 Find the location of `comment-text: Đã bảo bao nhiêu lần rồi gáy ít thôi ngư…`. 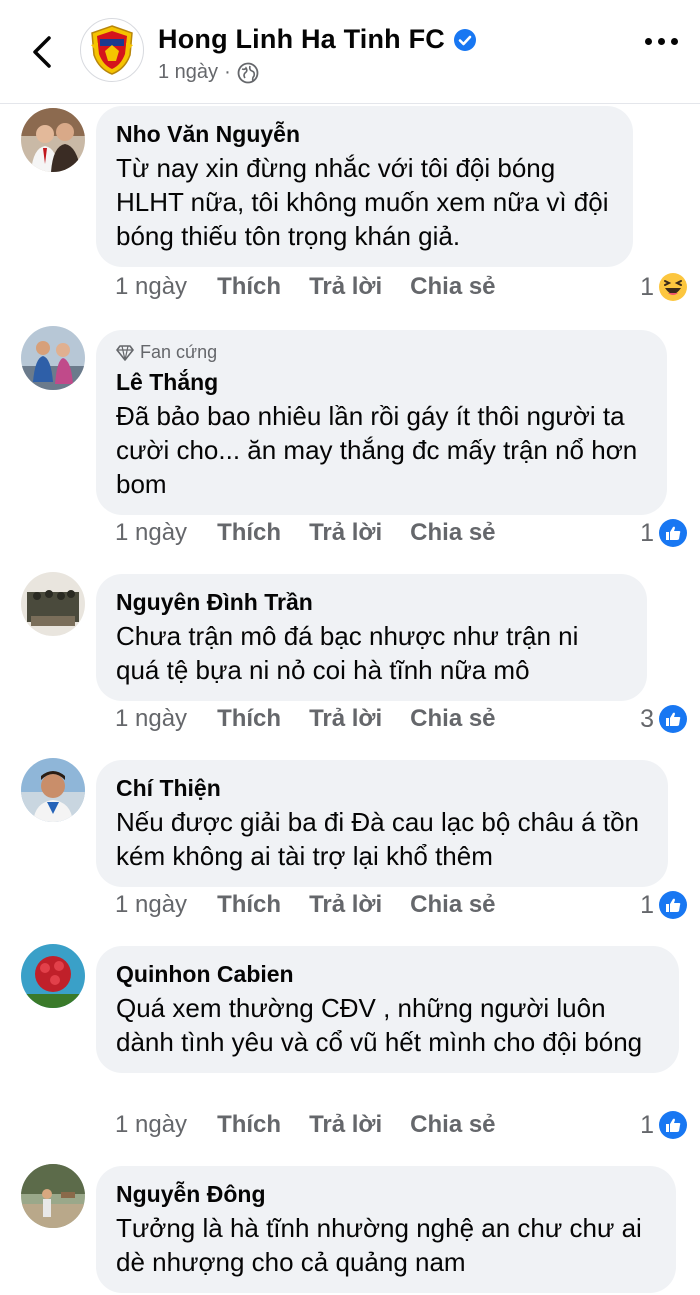

comment-text: Đã bảo bao nhiêu lần rồi gáy ít thôi ngư… is located at coordinates (377, 450).